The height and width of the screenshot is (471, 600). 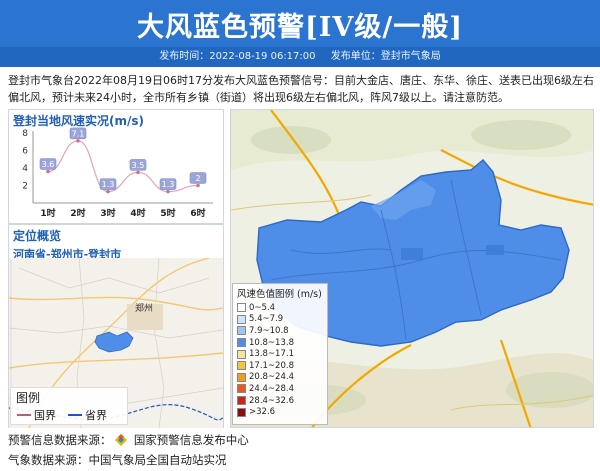 I want to click on wind-speed-data-label: 2, so click(x=197, y=178).